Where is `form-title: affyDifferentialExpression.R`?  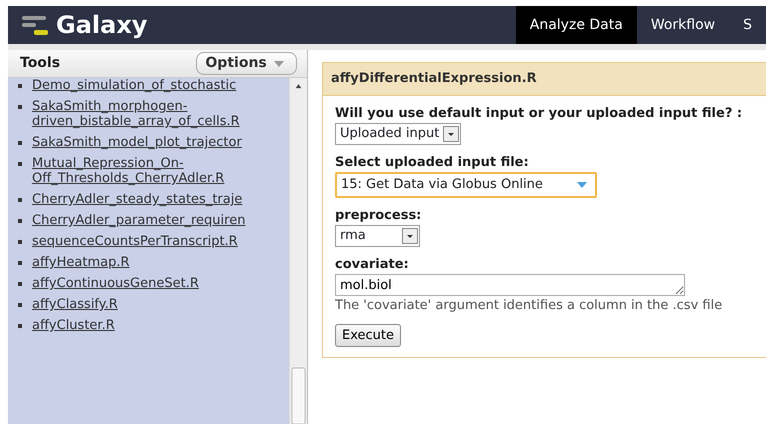 form-title: affyDifferentialExpression.R is located at coordinates (544, 79).